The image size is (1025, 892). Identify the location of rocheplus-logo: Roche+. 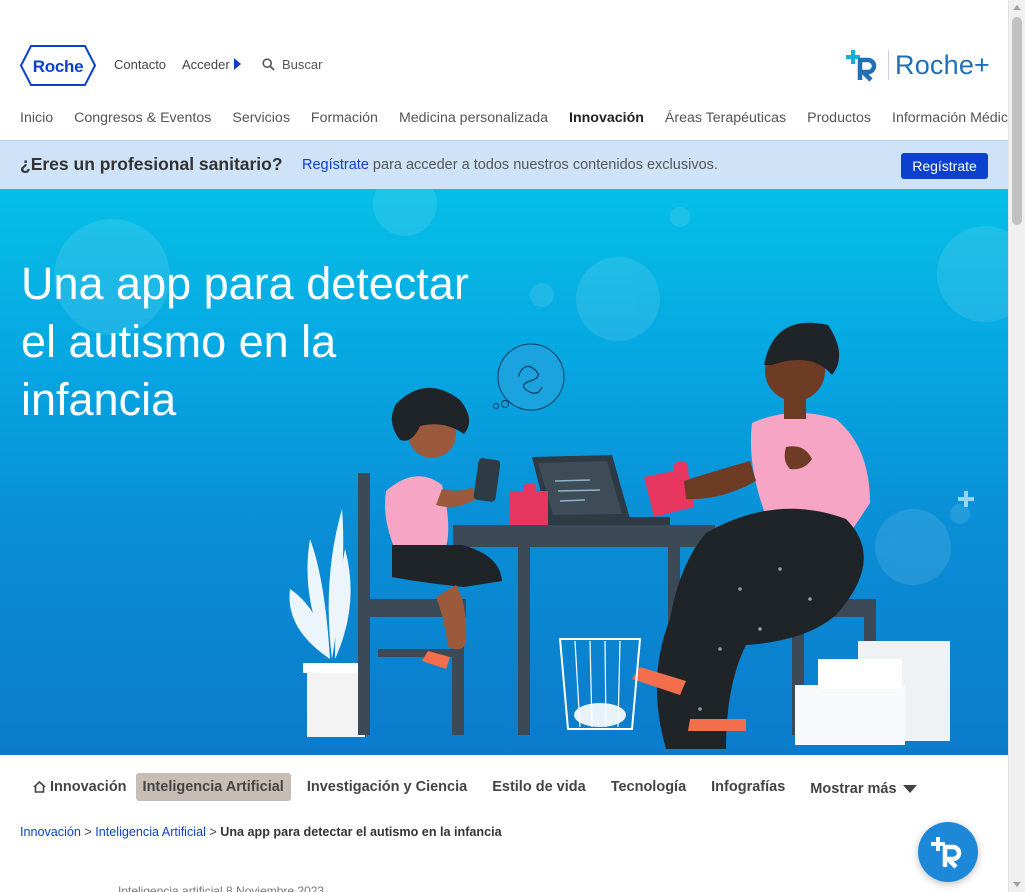
(918, 65).